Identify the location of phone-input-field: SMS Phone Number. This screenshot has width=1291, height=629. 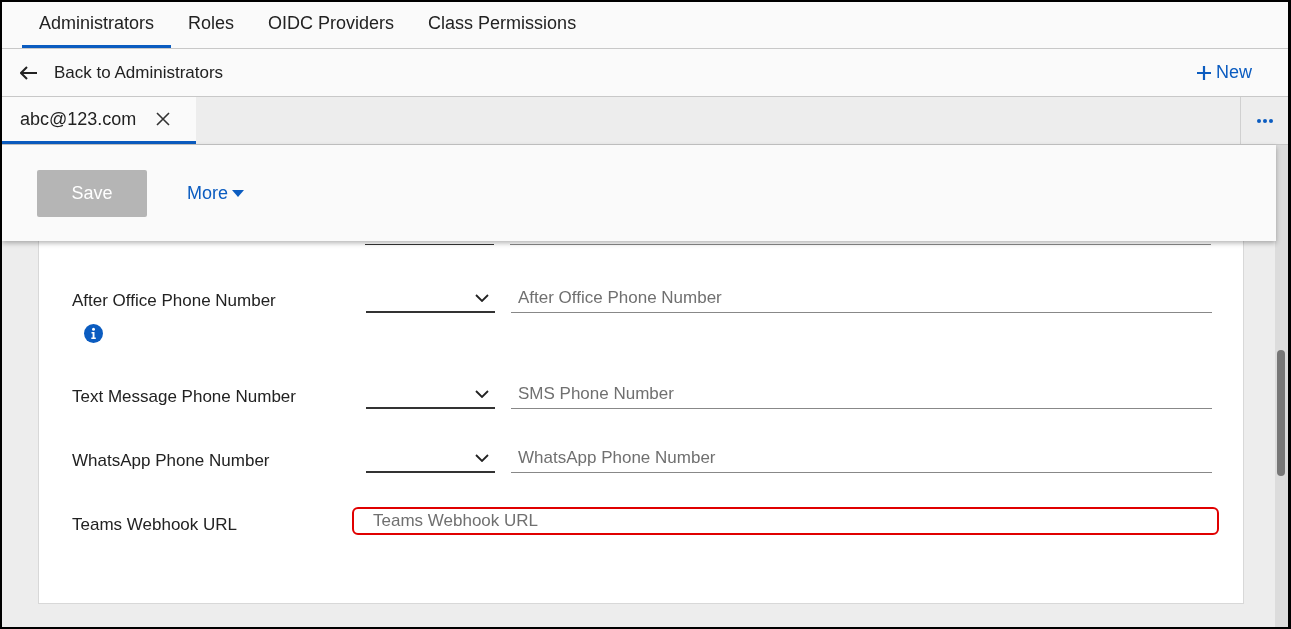
(861, 394).